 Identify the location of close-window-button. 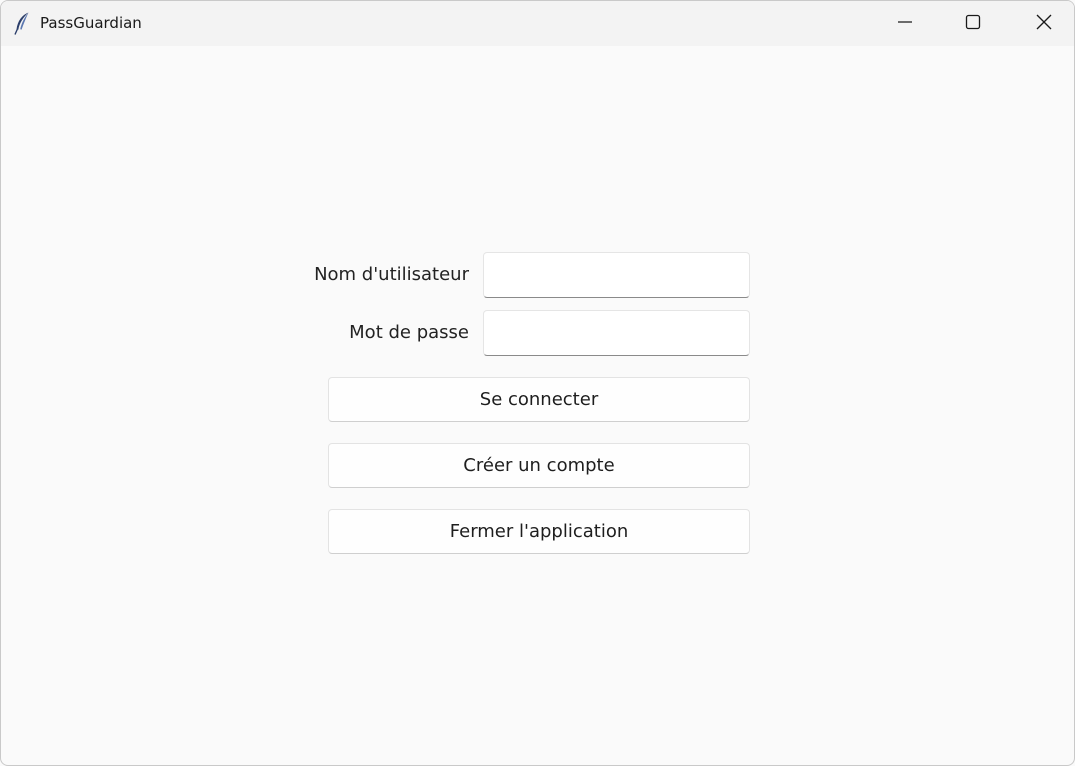
(1044, 23).